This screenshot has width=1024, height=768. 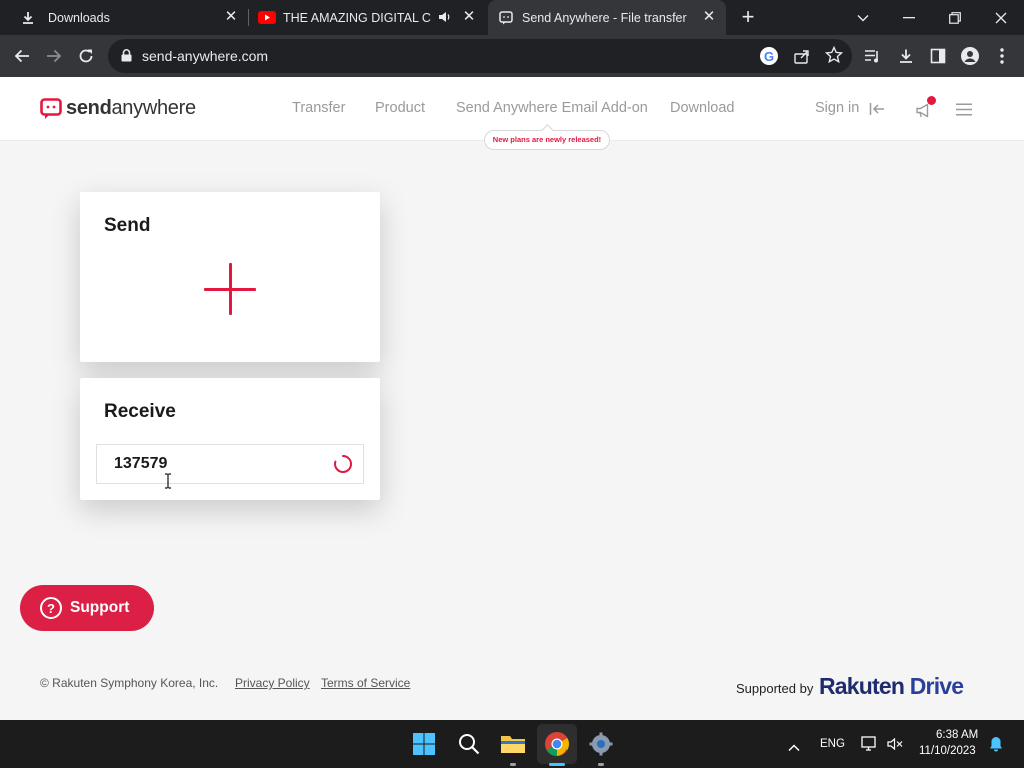 I want to click on privacy-policy-link: Privacy Policy, so click(x=272, y=683).